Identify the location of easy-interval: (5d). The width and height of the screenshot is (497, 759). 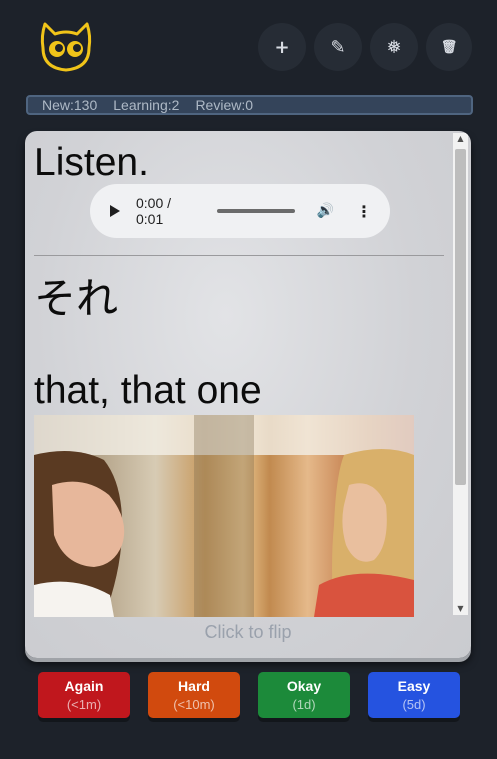
(414, 704).